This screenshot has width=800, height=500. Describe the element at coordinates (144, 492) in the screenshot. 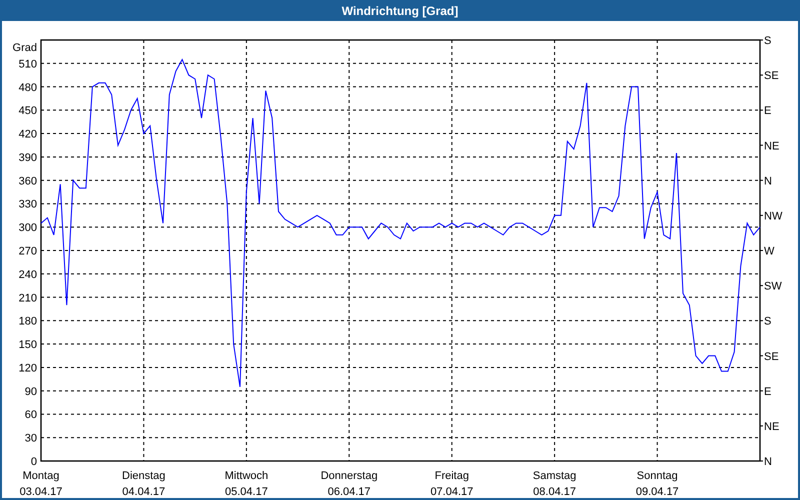

I see `date-label: 04.04.17` at that location.